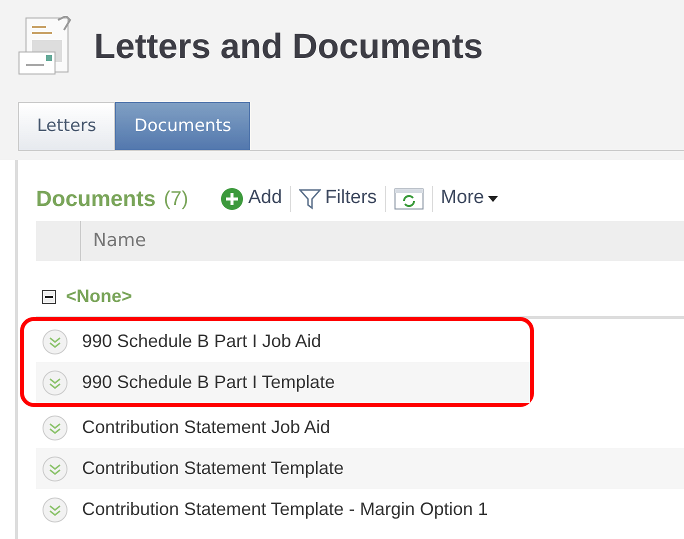  I want to click on add-icon, so click(232, 198).